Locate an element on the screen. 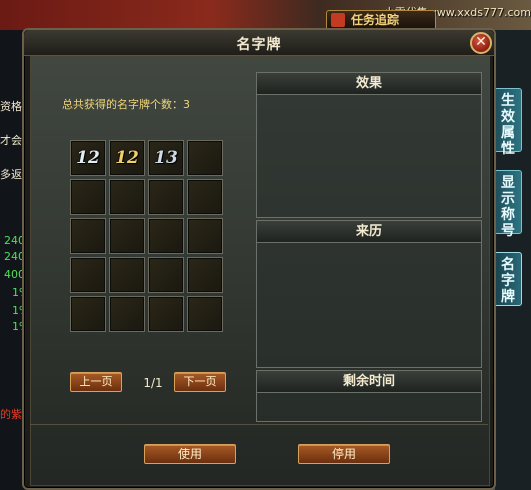  source-section: 来历 is located at coordinates (369, 294).